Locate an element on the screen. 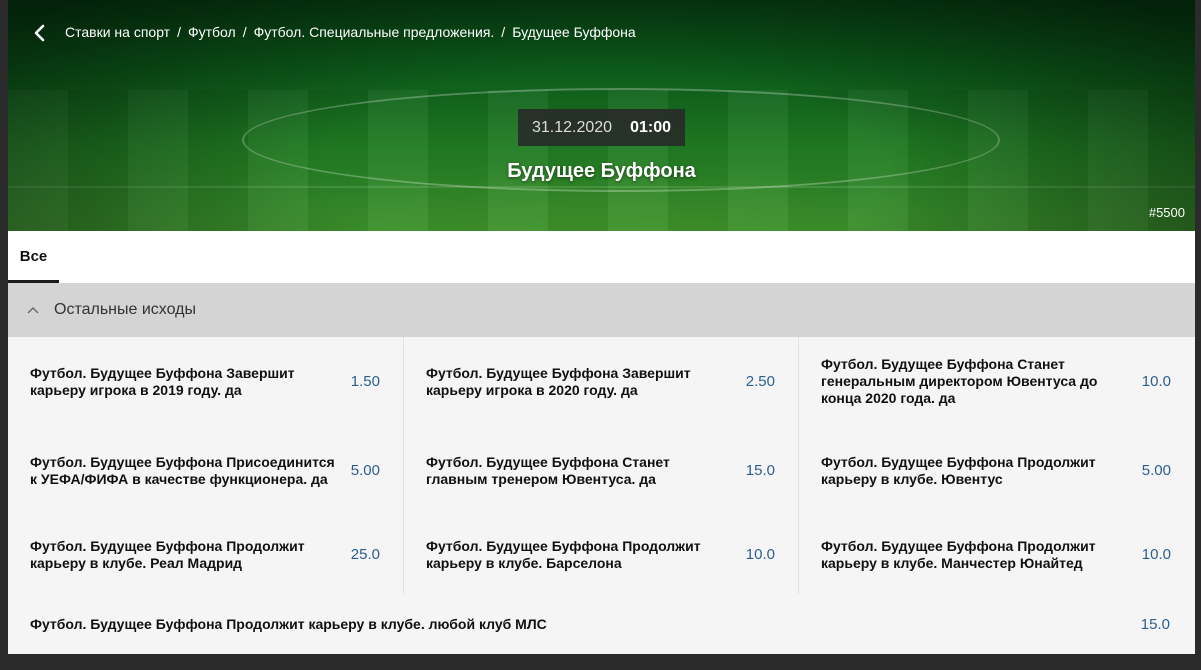 The height and width of the screenshot is (670, 1201). back-button is located at coordinates (39, 33).